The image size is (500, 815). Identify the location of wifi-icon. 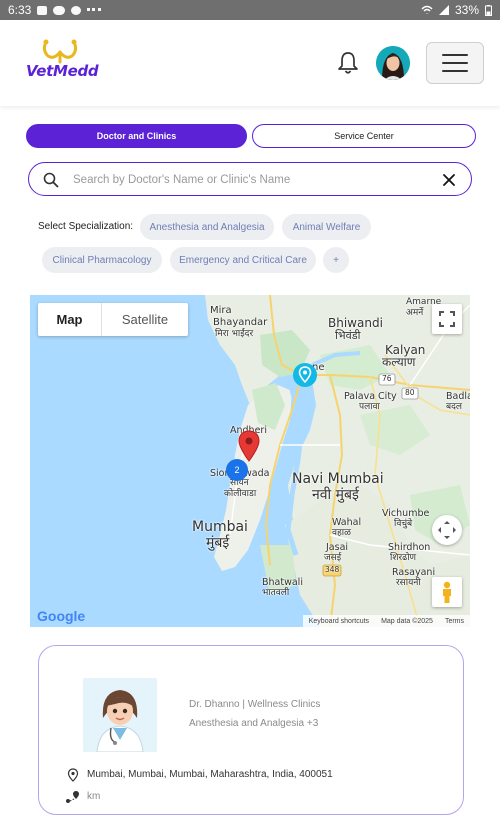
(427, 9).